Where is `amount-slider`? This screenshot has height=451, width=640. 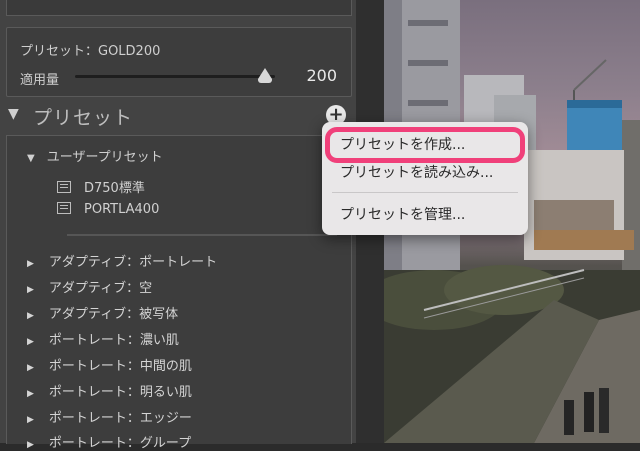
amount-slider is located at coordinates (175, 76).